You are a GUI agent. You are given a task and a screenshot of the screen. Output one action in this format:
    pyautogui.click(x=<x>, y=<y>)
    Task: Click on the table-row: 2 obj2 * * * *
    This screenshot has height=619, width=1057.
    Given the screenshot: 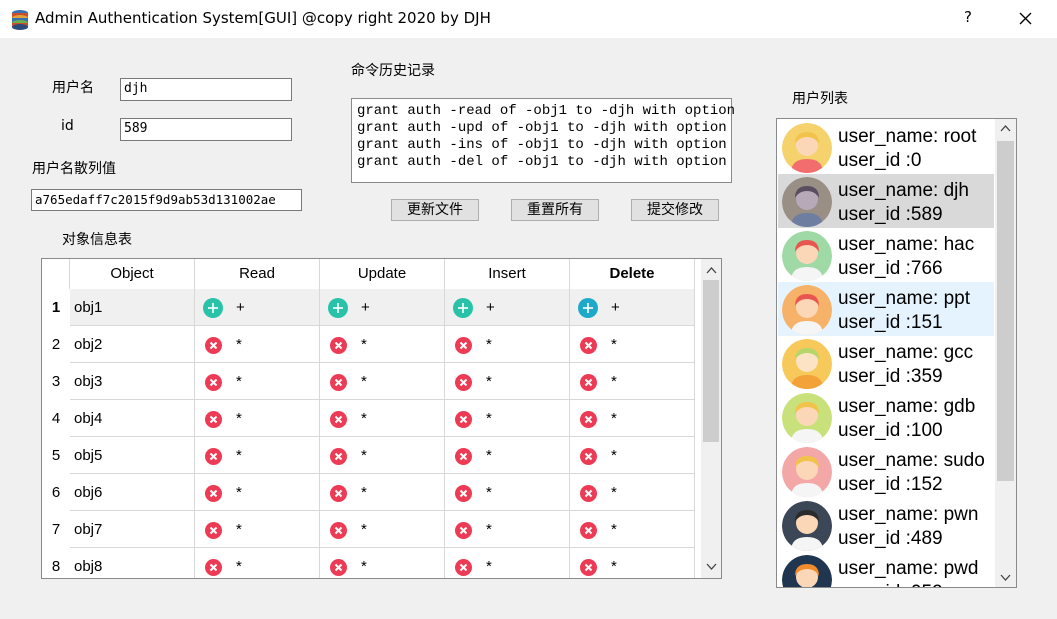 What is the action you would take?
    pyautogui.click(x=372, y=344)
    